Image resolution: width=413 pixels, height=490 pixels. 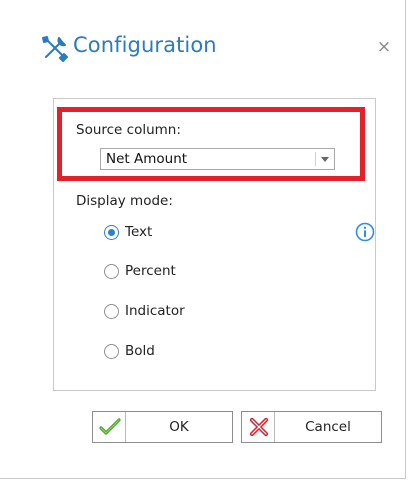 What do you see at coordinates (111, 232) in the screenshot?
I see `radio-button-checked` at bounding box center [111, 232].